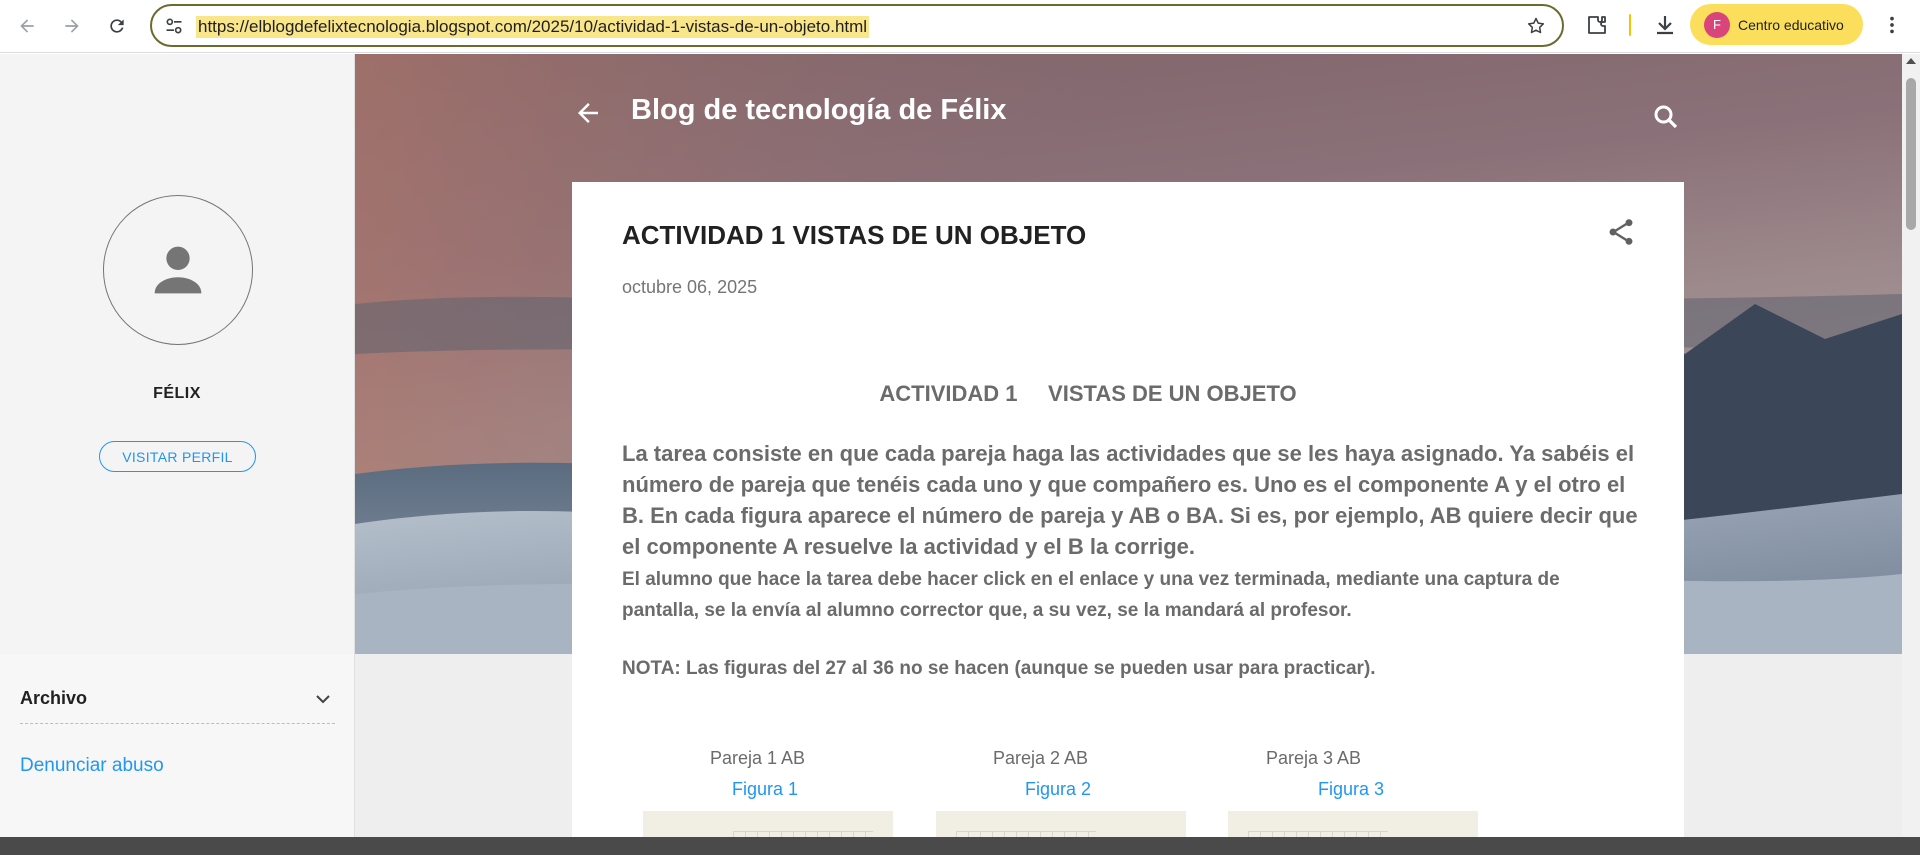 The width and height of the screenshot is (1920, 855). Describe the element at coordinates (177, 393) in the screenshot. I see `profile-name: FÉLIX` at that location.